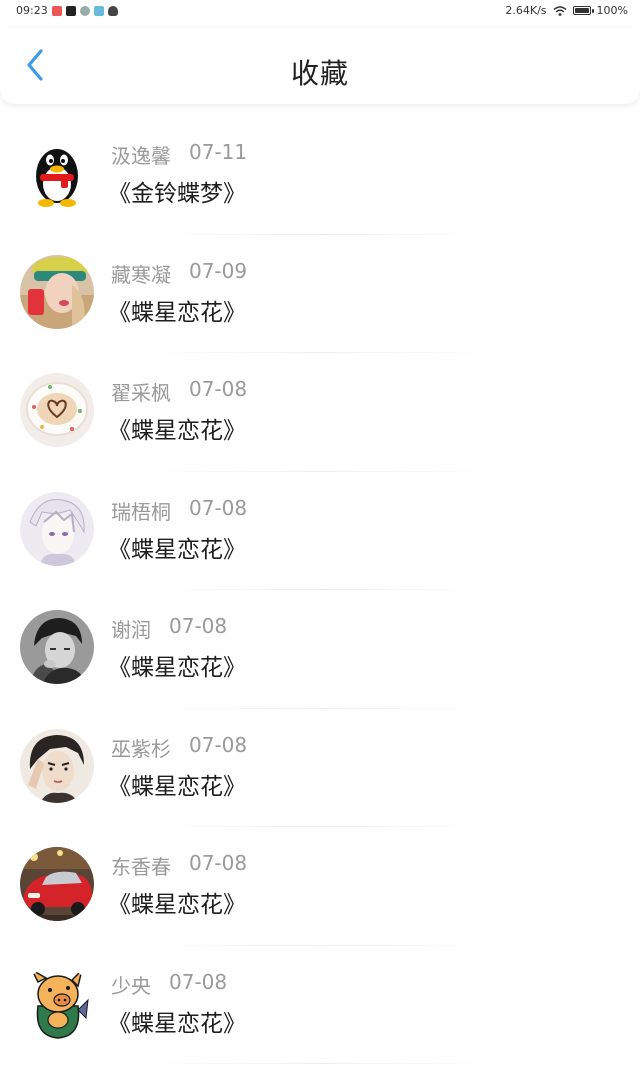 The height and width of the screenshot is (1067, 640). I want to click on list-item: 翟采枫 07-08 《蝶星恋花》, so click(320, 412).